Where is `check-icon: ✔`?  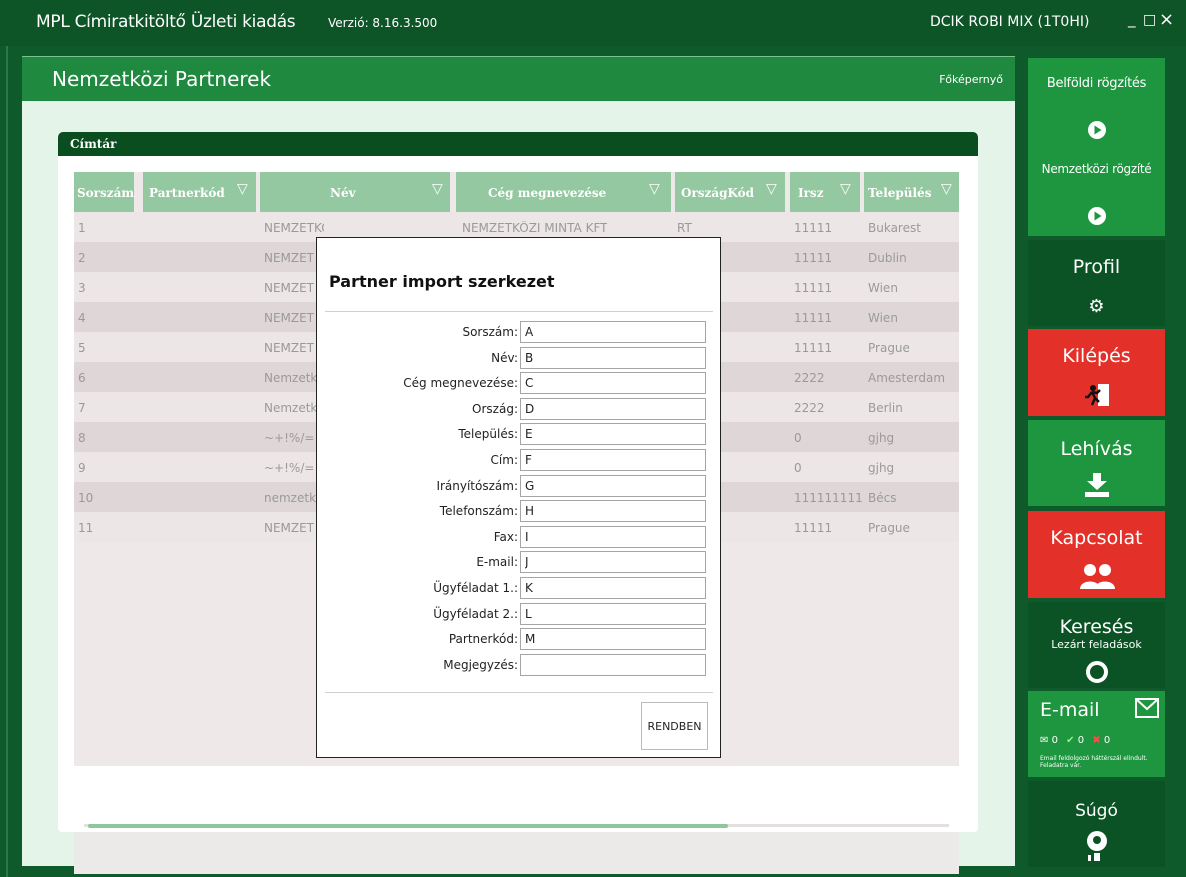 check-icon: ✔ is located at coordinates (1070, 740).